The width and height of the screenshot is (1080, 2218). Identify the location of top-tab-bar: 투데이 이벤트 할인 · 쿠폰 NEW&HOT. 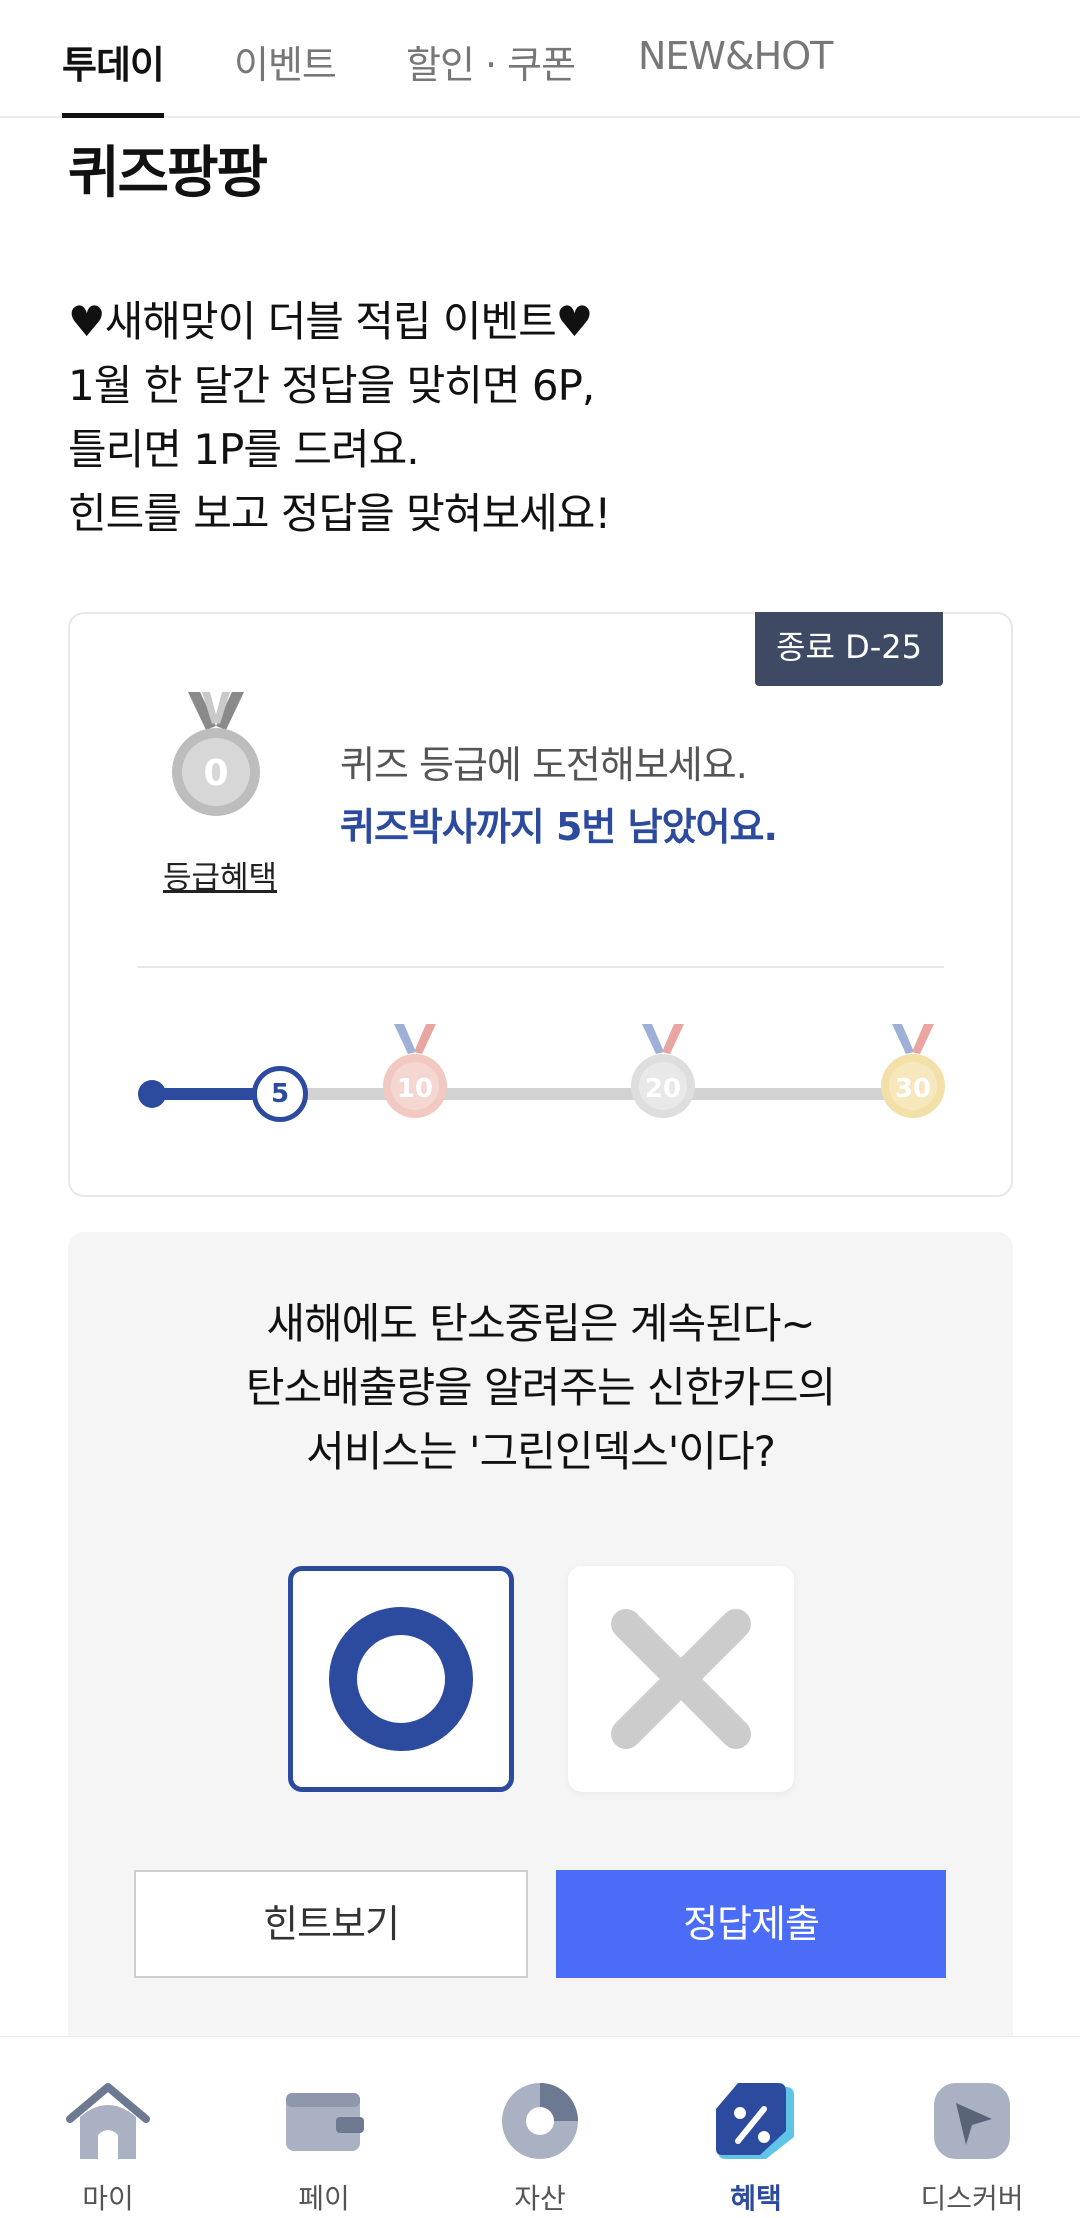
(540, 59).